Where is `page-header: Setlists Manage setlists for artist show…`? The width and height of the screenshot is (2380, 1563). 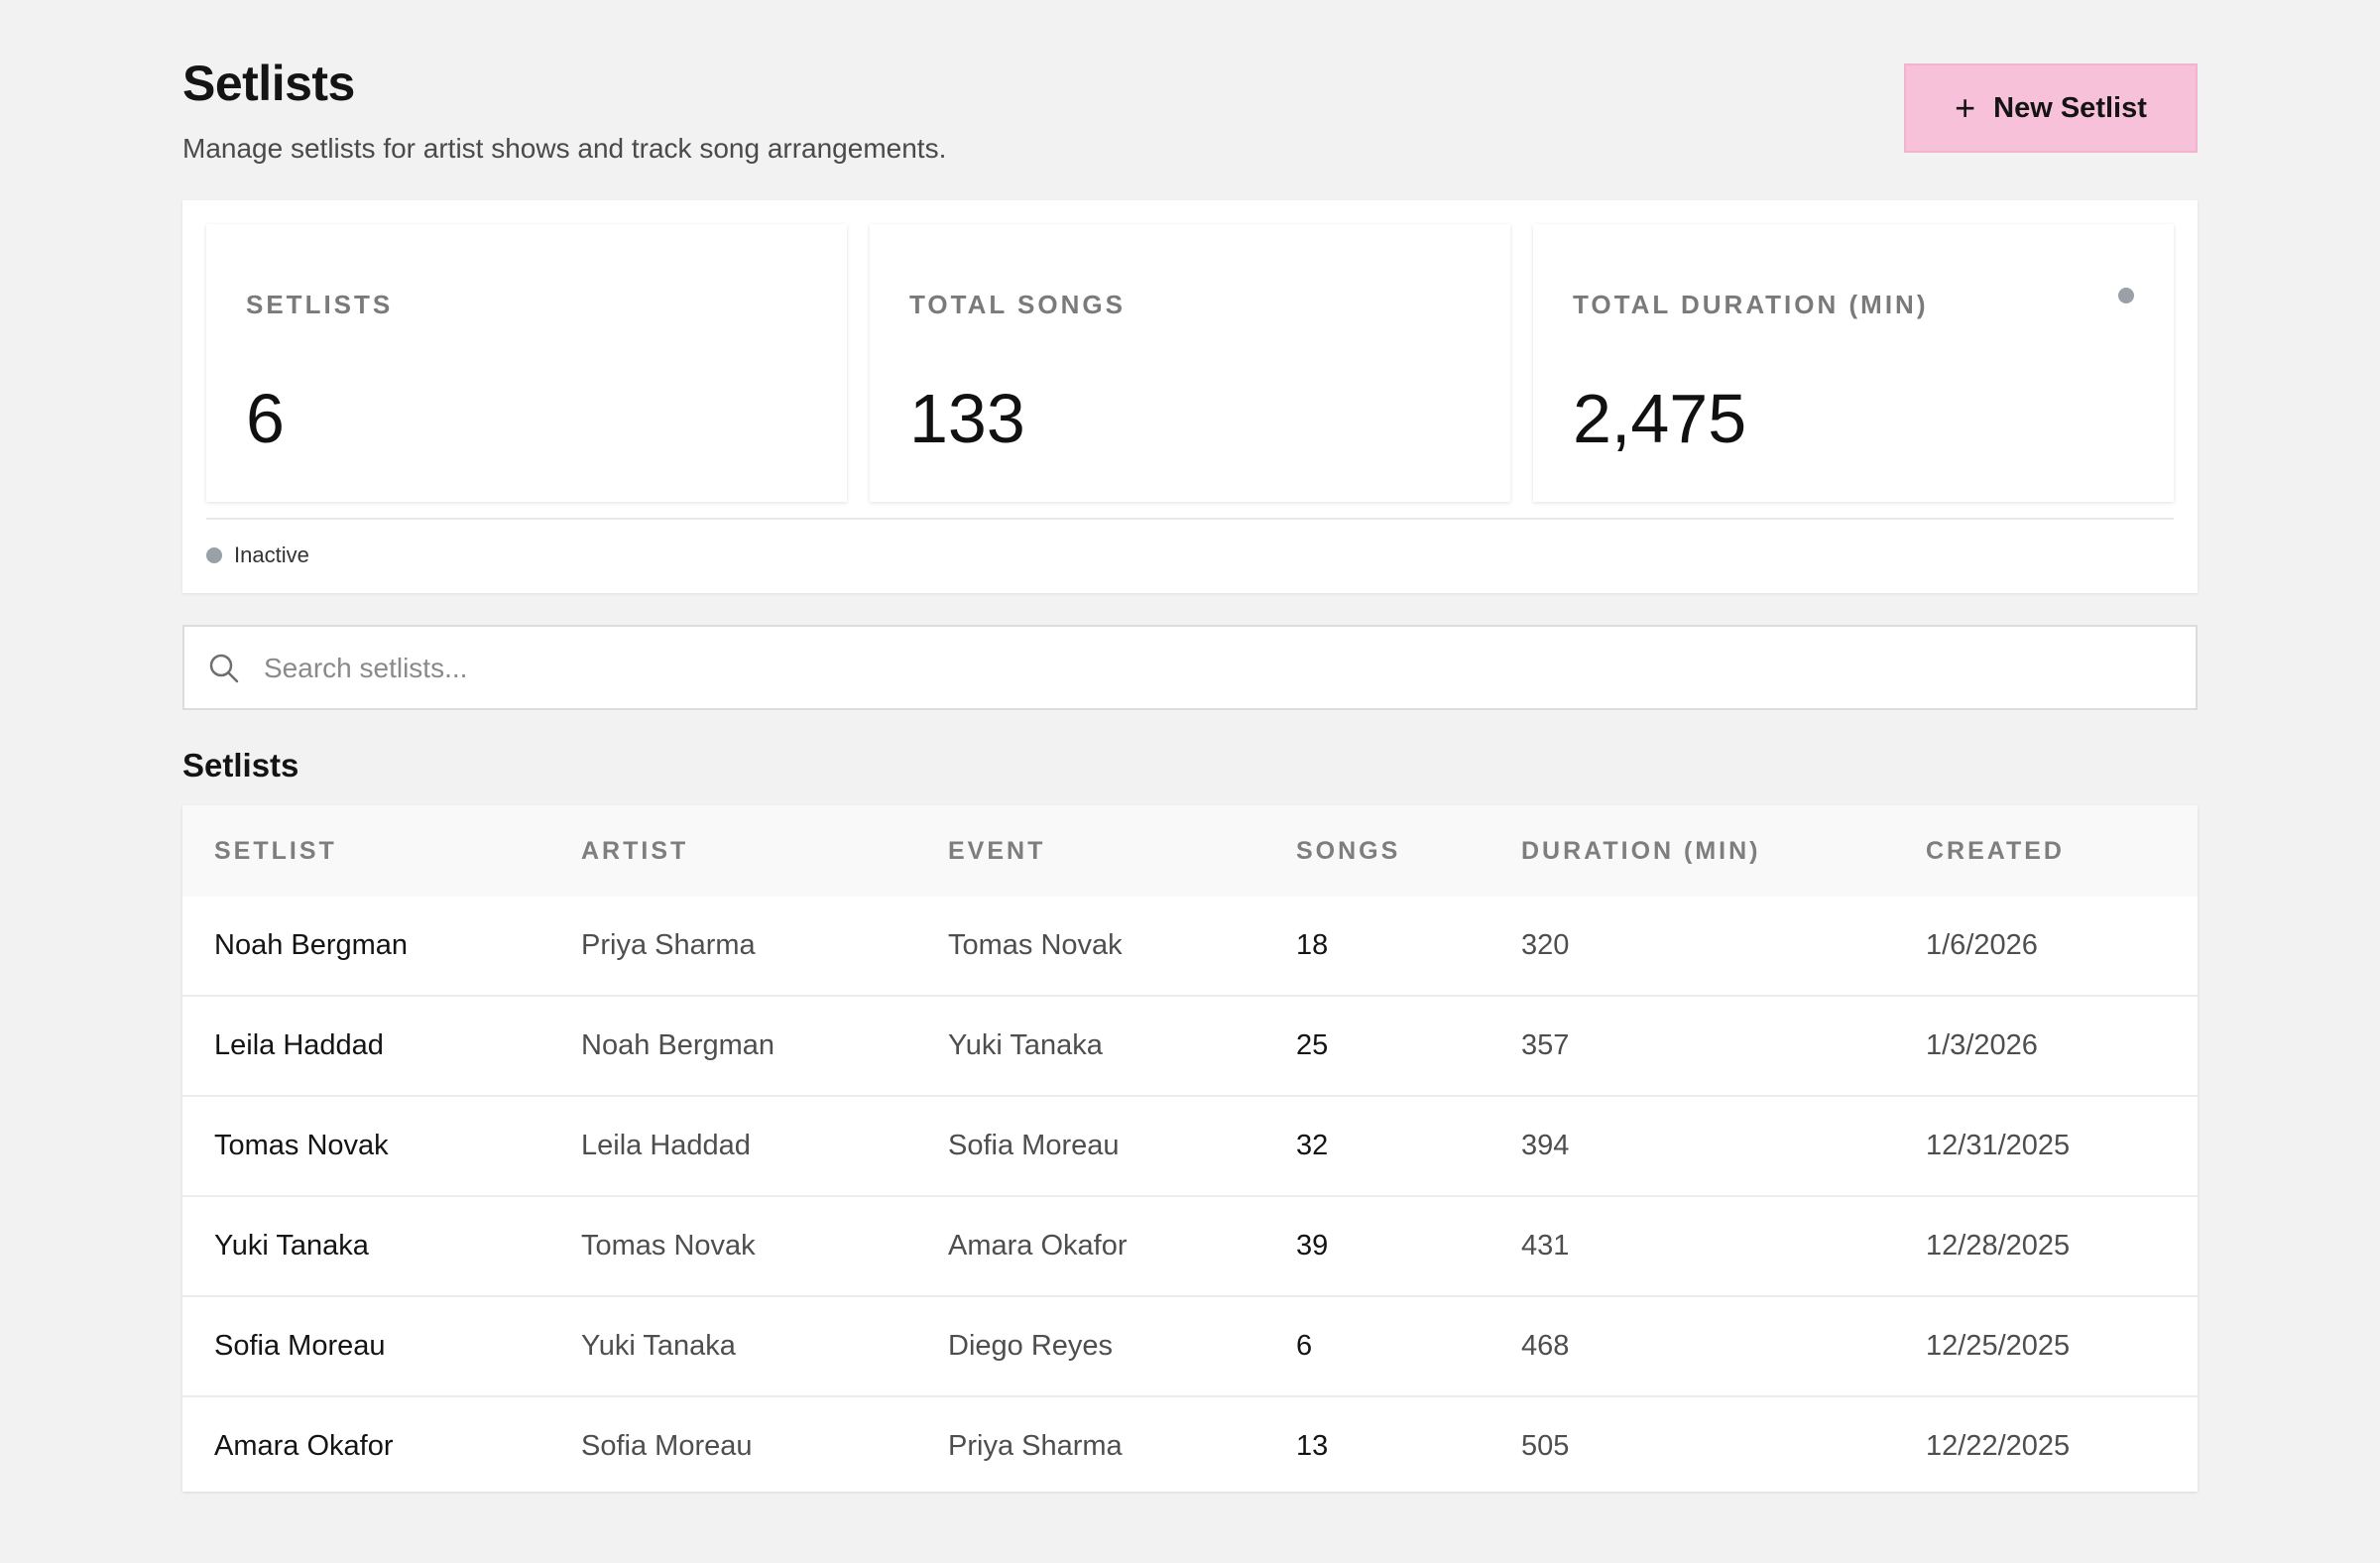 page-header: Setlists Manage setlists for artist show… is located at coordinates (1190, 109).